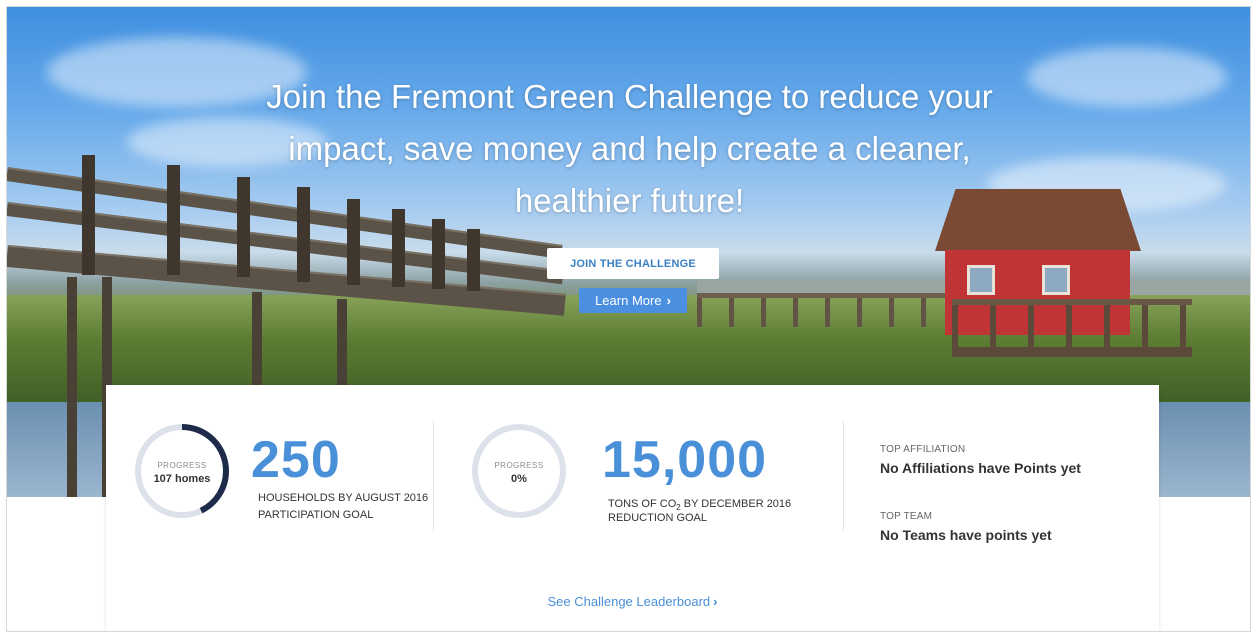 This screenshot has width=1257, height=638. I want to click on co2-progress-value: 0%, so click(519, 479).